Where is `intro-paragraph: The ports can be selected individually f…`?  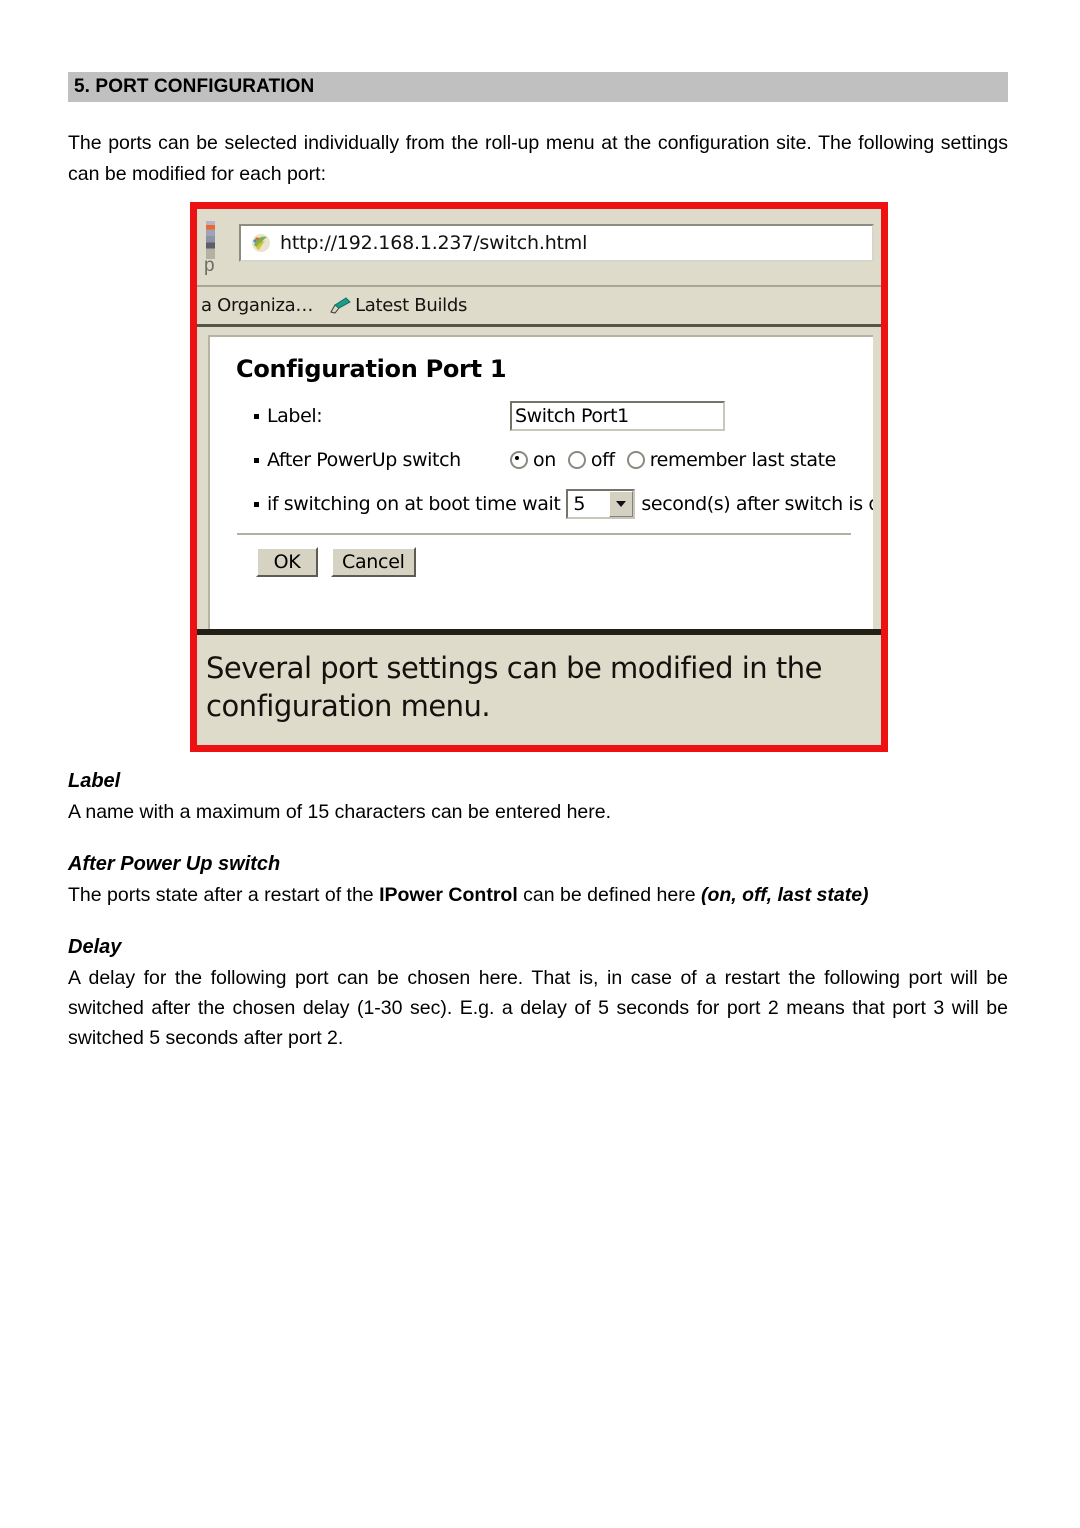 intro-paragraph: The ports can be selected individually f… is located at coordinates (538, 158).